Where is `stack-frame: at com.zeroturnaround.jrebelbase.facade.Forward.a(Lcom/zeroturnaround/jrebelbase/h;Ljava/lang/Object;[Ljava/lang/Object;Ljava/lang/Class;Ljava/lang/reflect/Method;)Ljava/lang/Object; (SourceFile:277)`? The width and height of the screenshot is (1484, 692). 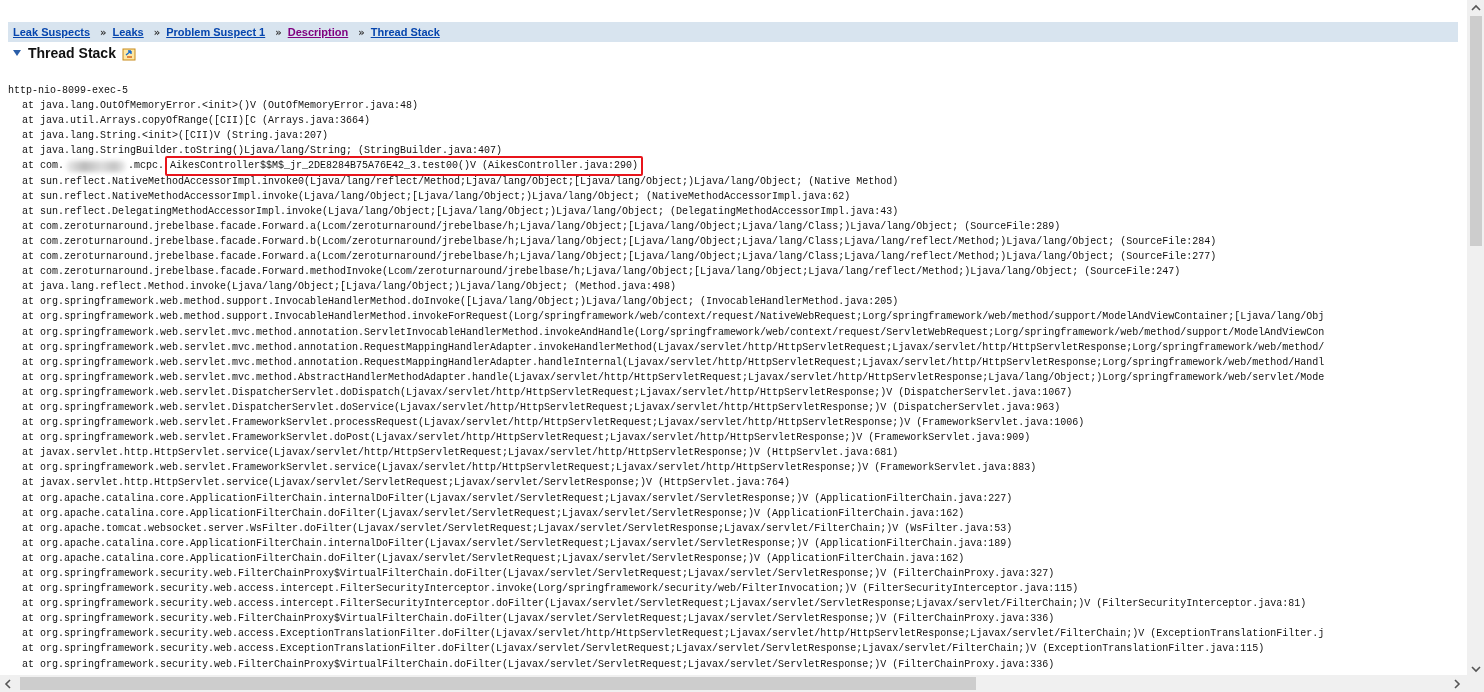 stack-frame: at com.zeroturnaround.jrebelbase.facade.Forward.a(Lcom/zeroturnaround/jrebelbase/h;Ljava/lang/Object;[Ljava/lang/Object;Ljava/lang/Class;Ljava/lang/reflect/Method;)Ljava/lang/Object; (SourceFile:277) is located at coordinates (619, 257).